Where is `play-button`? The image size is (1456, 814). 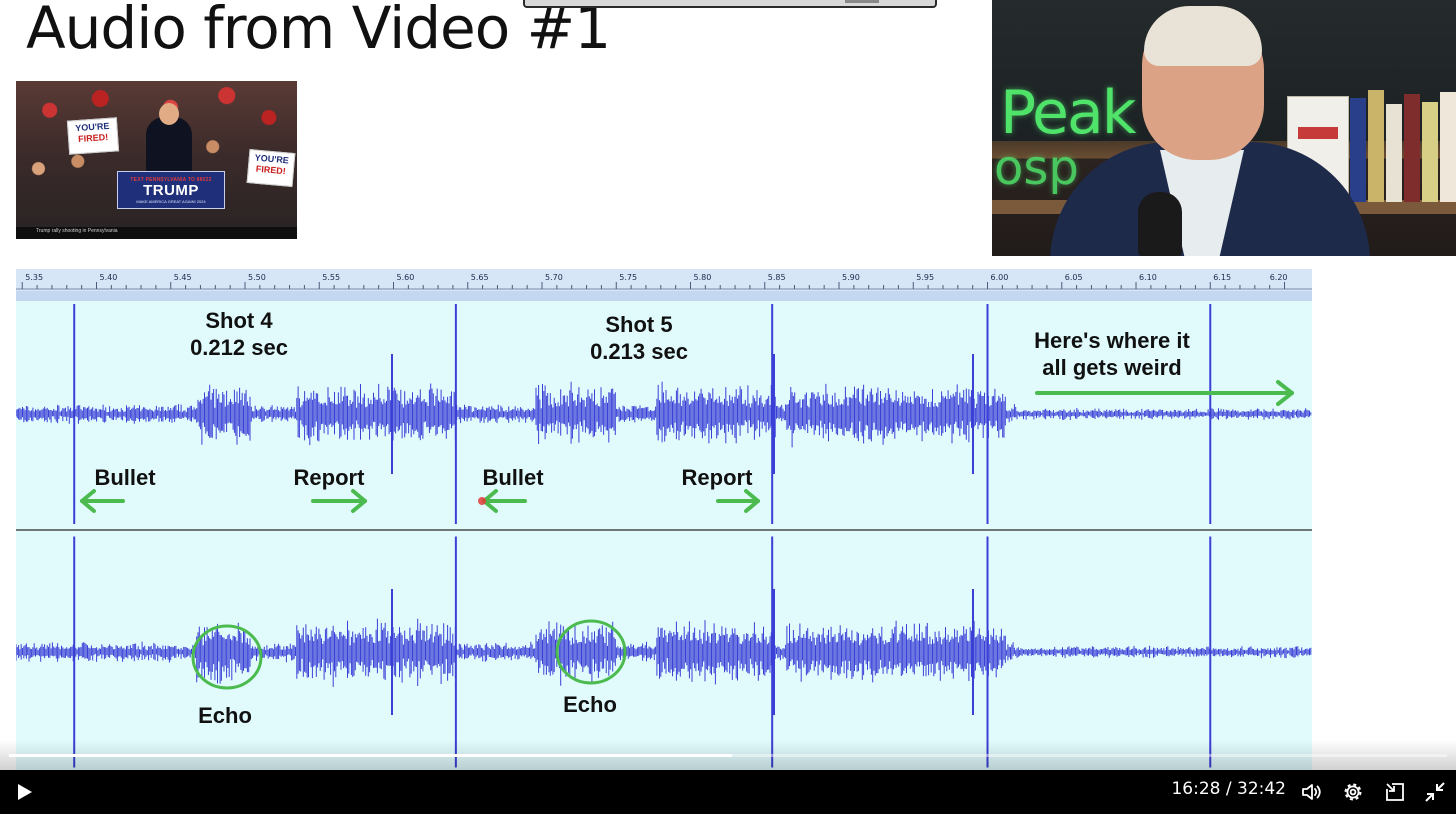
play-button is located at coordinates (24, 792).